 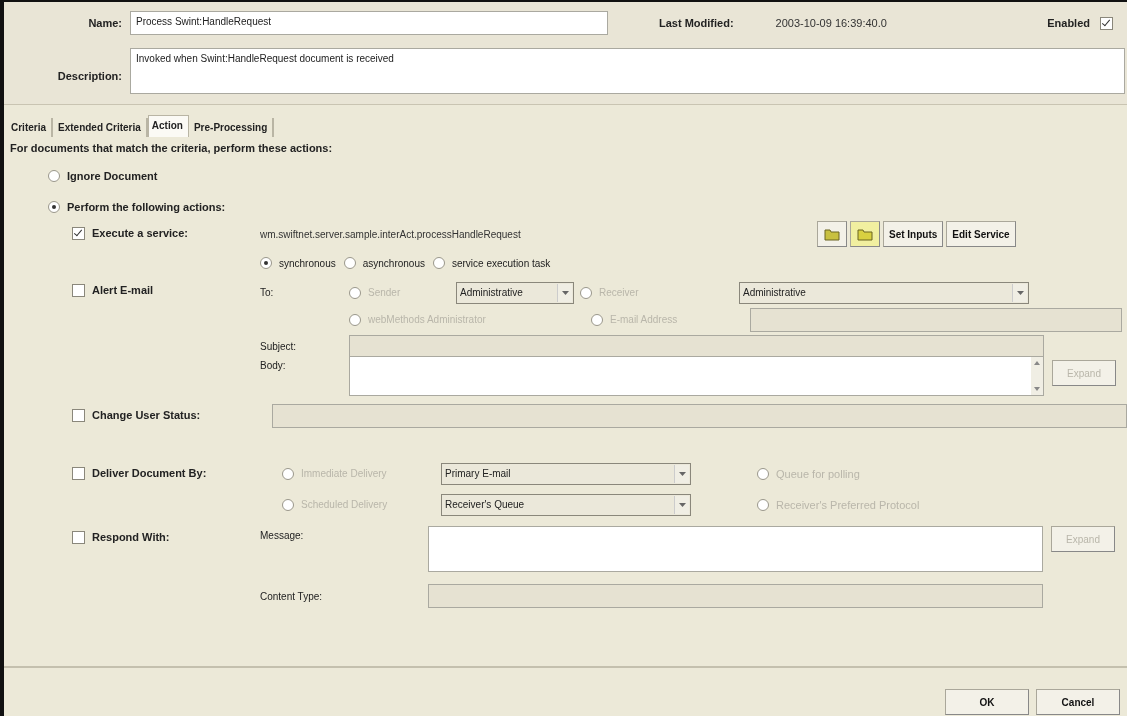 What do you see at coordinates (369, 23) in the screenshot?
I see `name-field: Process Swint:HandleRequest` at bounding box center [369, 23].